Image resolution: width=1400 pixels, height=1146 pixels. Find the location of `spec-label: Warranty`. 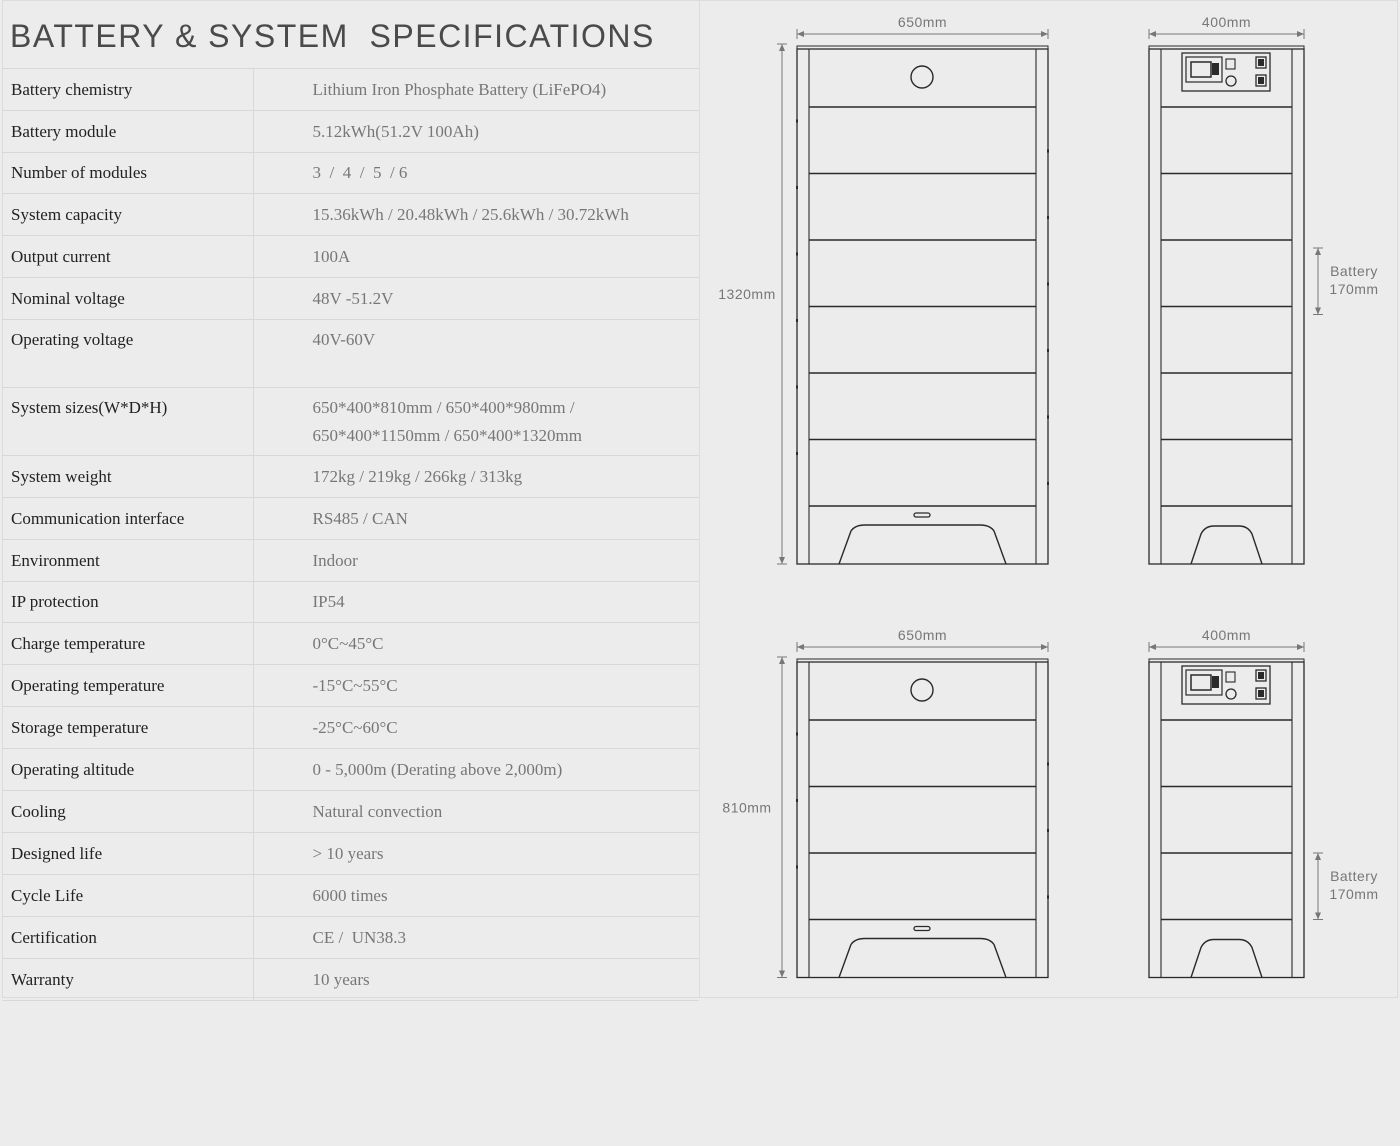

spec-label: Warranty is located at coordinates (128, 979).